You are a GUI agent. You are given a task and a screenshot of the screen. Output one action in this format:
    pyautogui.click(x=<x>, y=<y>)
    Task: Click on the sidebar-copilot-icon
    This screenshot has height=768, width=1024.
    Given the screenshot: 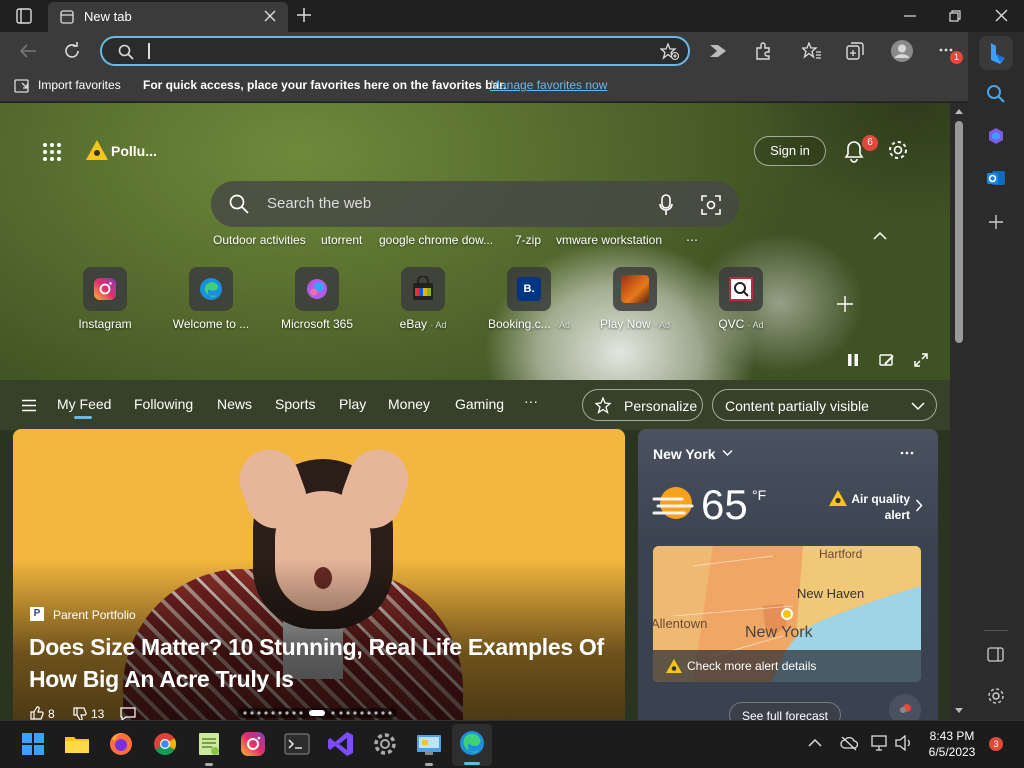 What is the action you would take?
    pyautogui.click(x=996, y=136)
    